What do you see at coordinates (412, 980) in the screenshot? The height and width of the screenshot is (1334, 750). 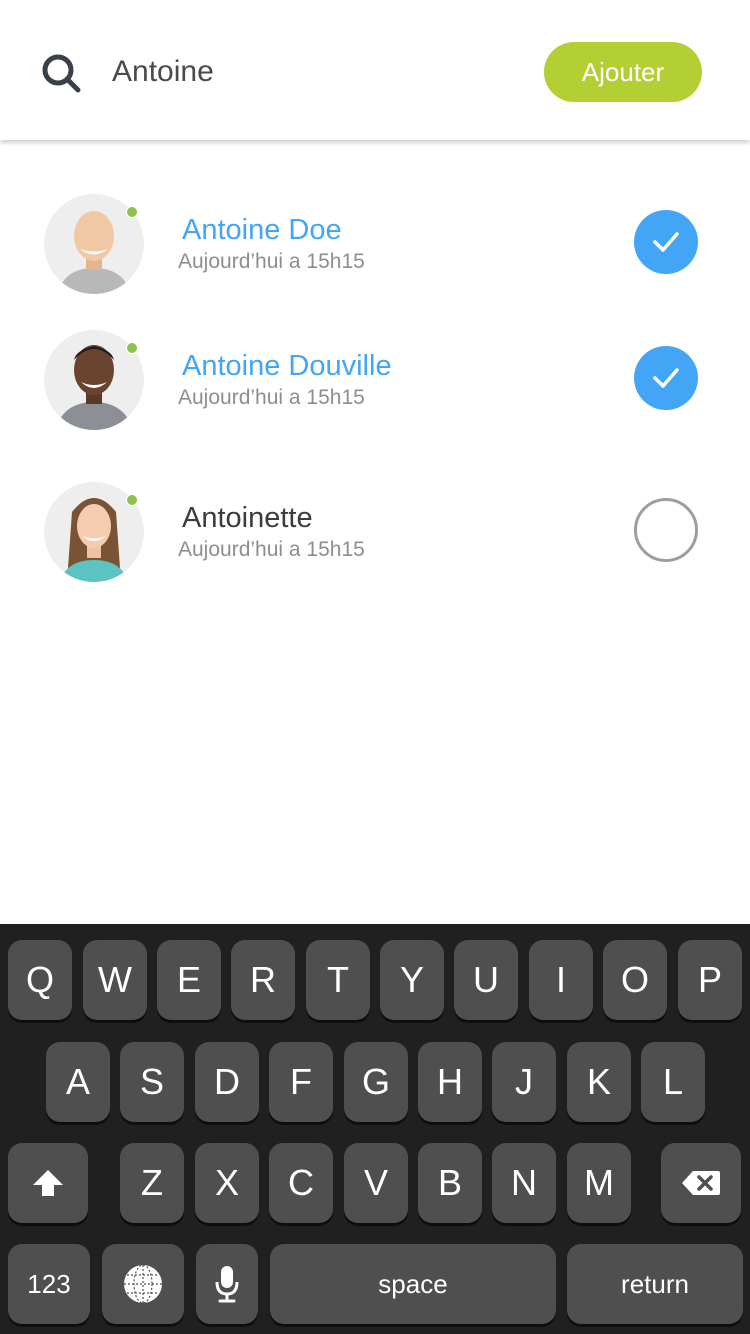 I see `key-y: Y` at bounding box center [412, 980].